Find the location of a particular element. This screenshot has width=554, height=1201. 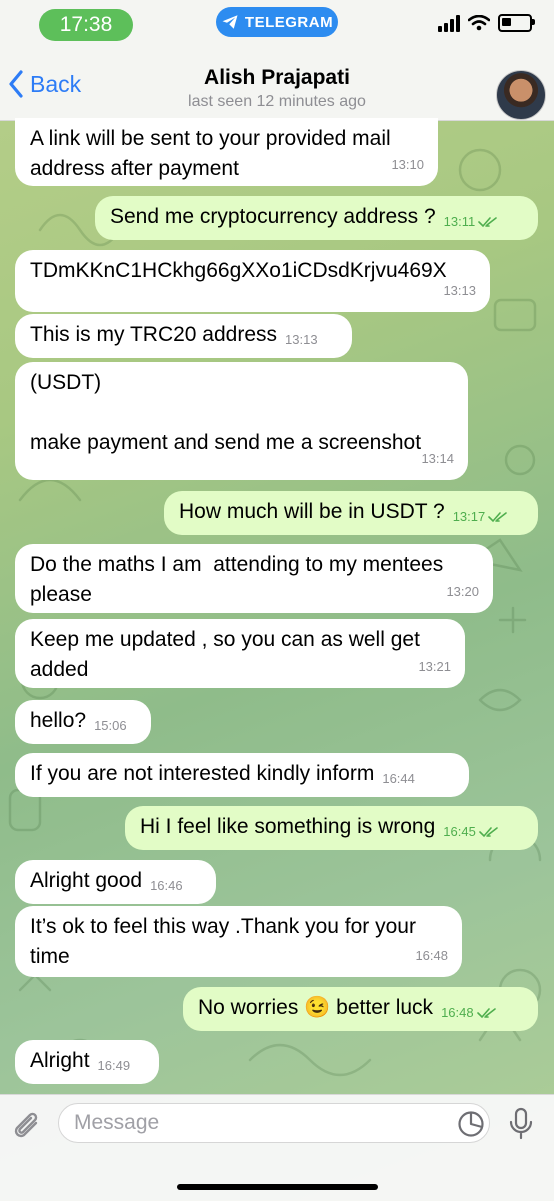

message-text: No worries 😉 better luck is located at coordinates (316, 1007).